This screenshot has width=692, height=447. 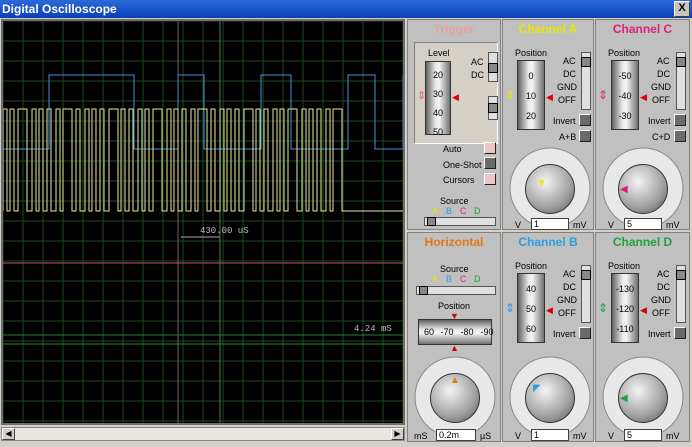 What do you see at coordinates (510, 308) in the screenshot?
I see `channel-b-arrow-icon: ⇕` at bounding box center [510, 308].